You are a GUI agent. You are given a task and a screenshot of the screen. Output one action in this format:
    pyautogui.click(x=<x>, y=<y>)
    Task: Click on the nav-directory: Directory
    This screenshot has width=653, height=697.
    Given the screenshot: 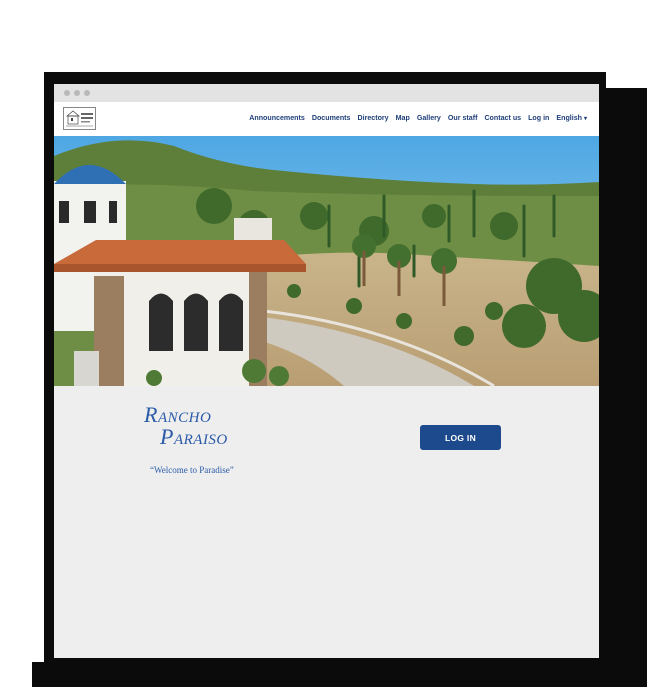 What is the action you would take?
    pyautogui.click(x=372, y=118)
    